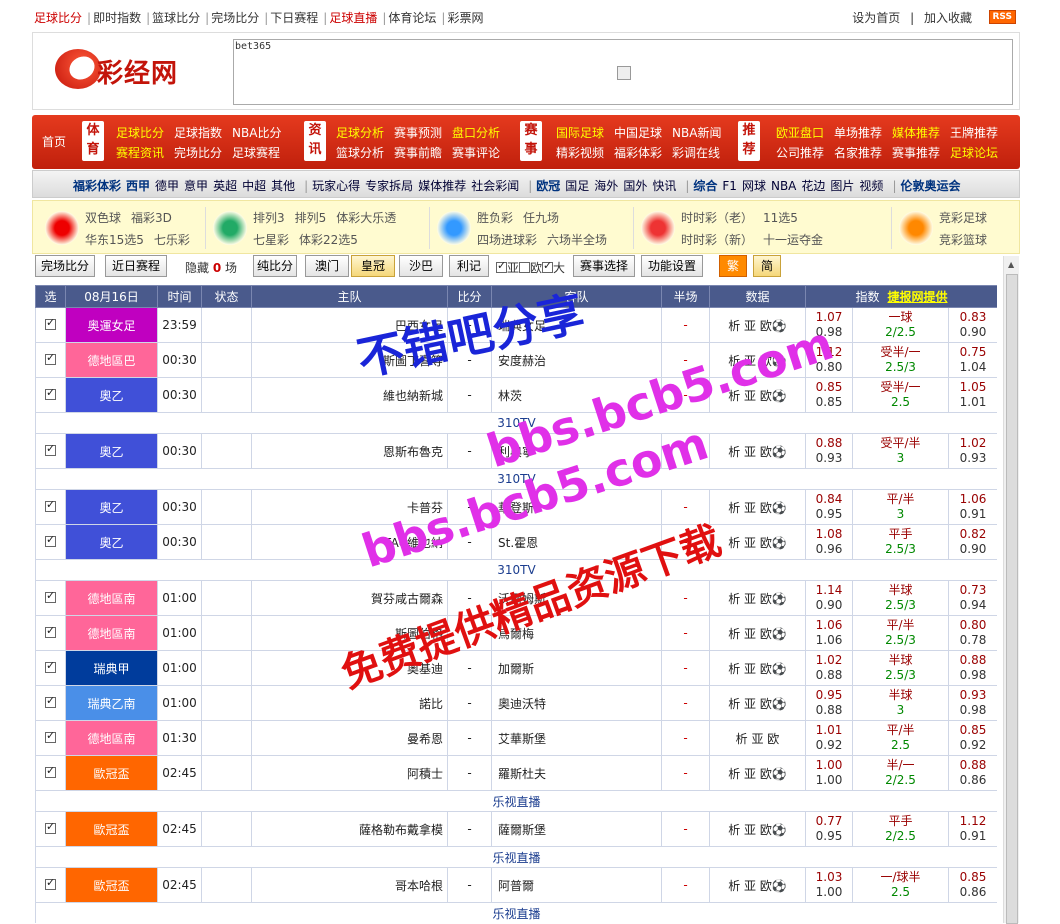 This screenshot has width=1060, height=924. What do you see at coordinates (974, 153) in the screenshot?
I see `nav-link: 足球论坛` at bounding box center [974, 153].